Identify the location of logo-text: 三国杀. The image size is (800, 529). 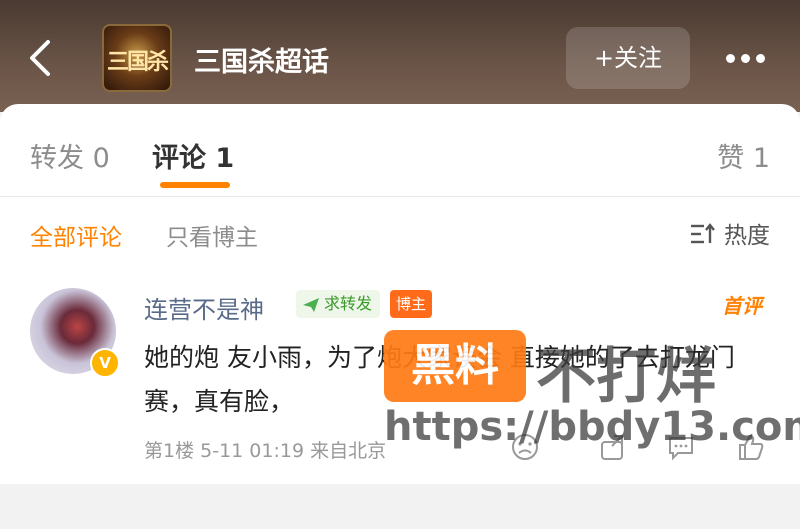
(137, 62).